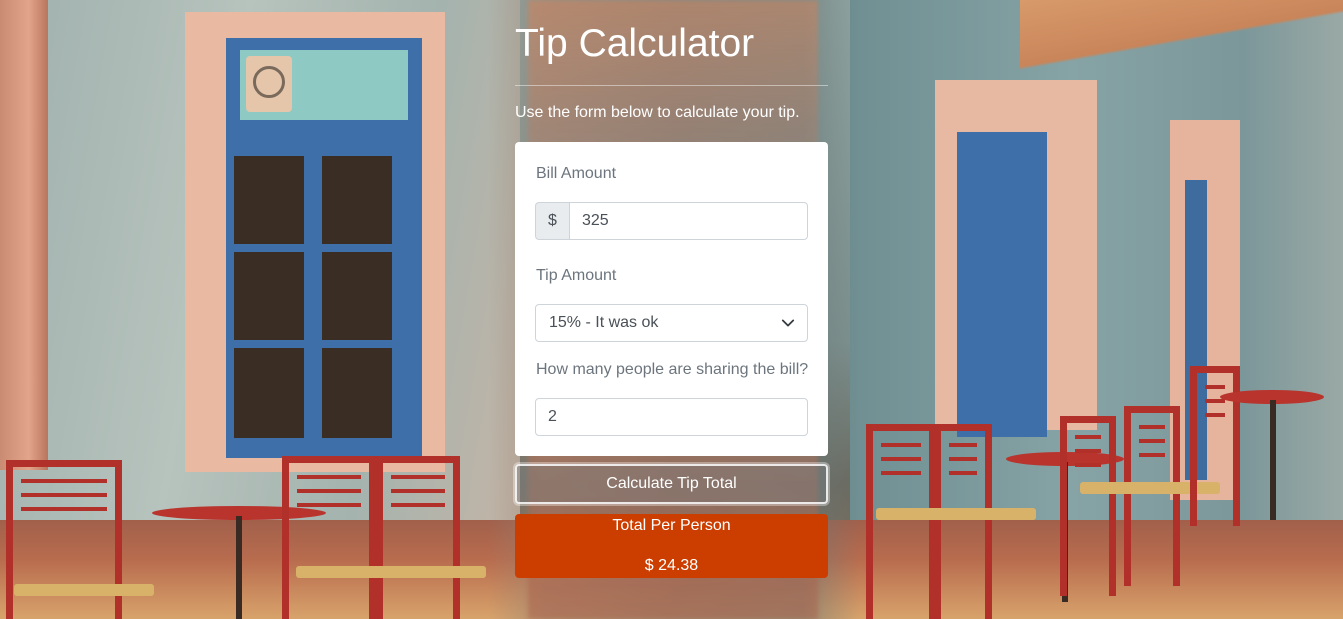 Image resolution: width=1343 pixels, height=619 pixels. Describe the element at coordinates (576, 275) in the screenshot. I see `tip-amount-label: Tip Amount` at that location.